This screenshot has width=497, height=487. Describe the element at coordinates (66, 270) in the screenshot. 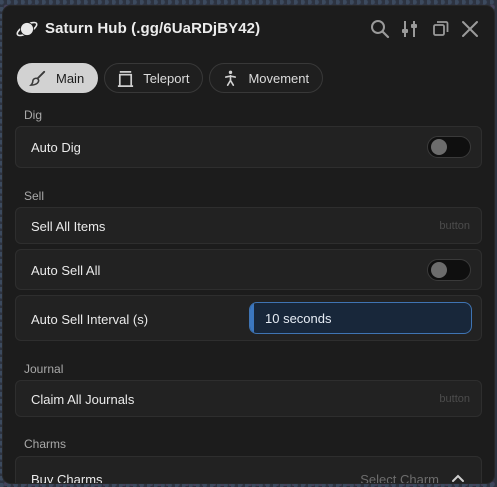

I see `auto-sell-all-label: Auto Sell All` at that location.